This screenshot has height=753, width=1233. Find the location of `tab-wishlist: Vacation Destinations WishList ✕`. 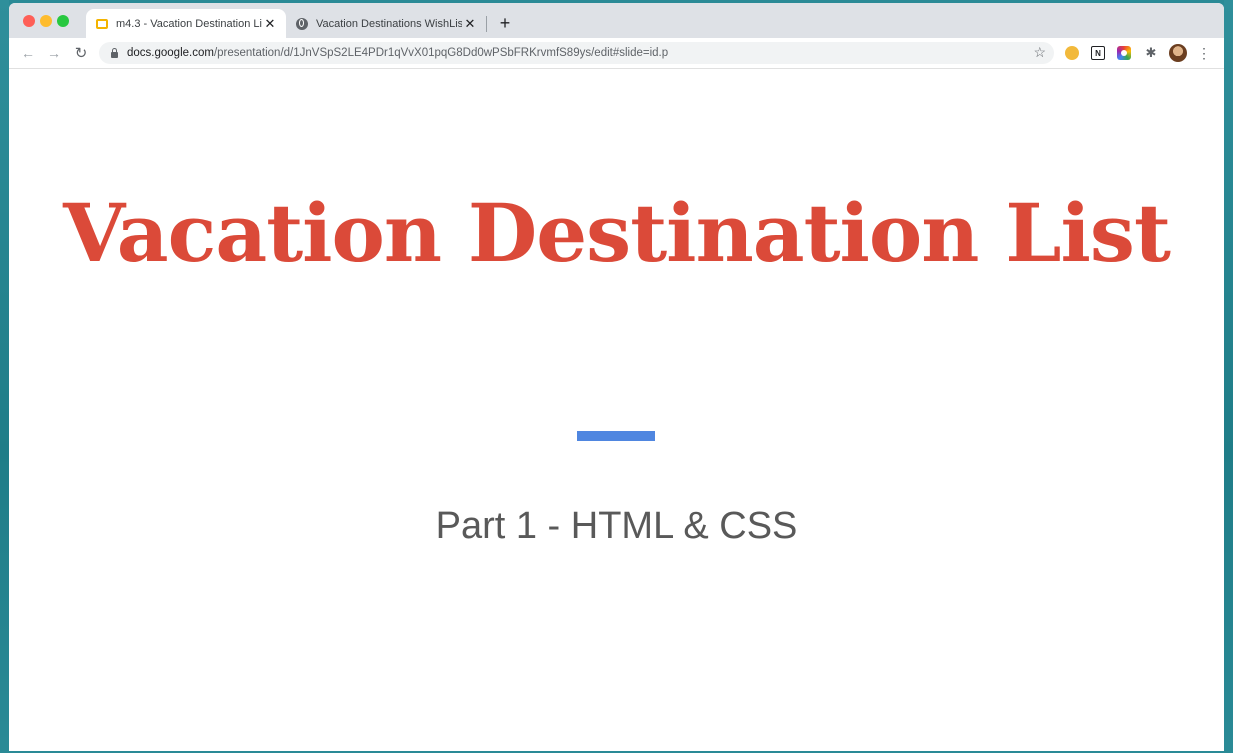

tab-wishlist: Vacation Destinations WishList ✕ is located at coordinates (386, 23).